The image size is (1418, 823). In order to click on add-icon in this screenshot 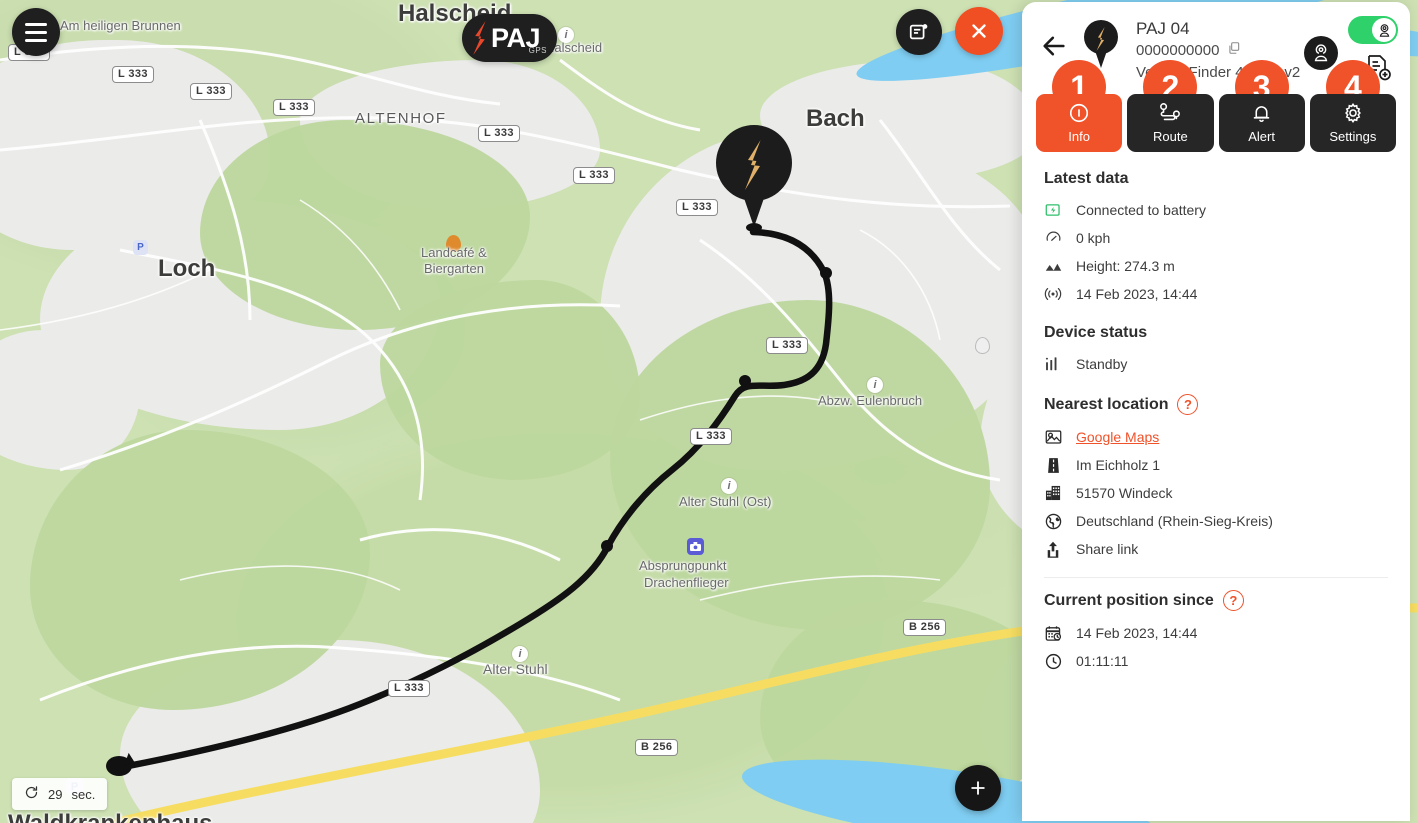, I will do `click(978, 788)`.